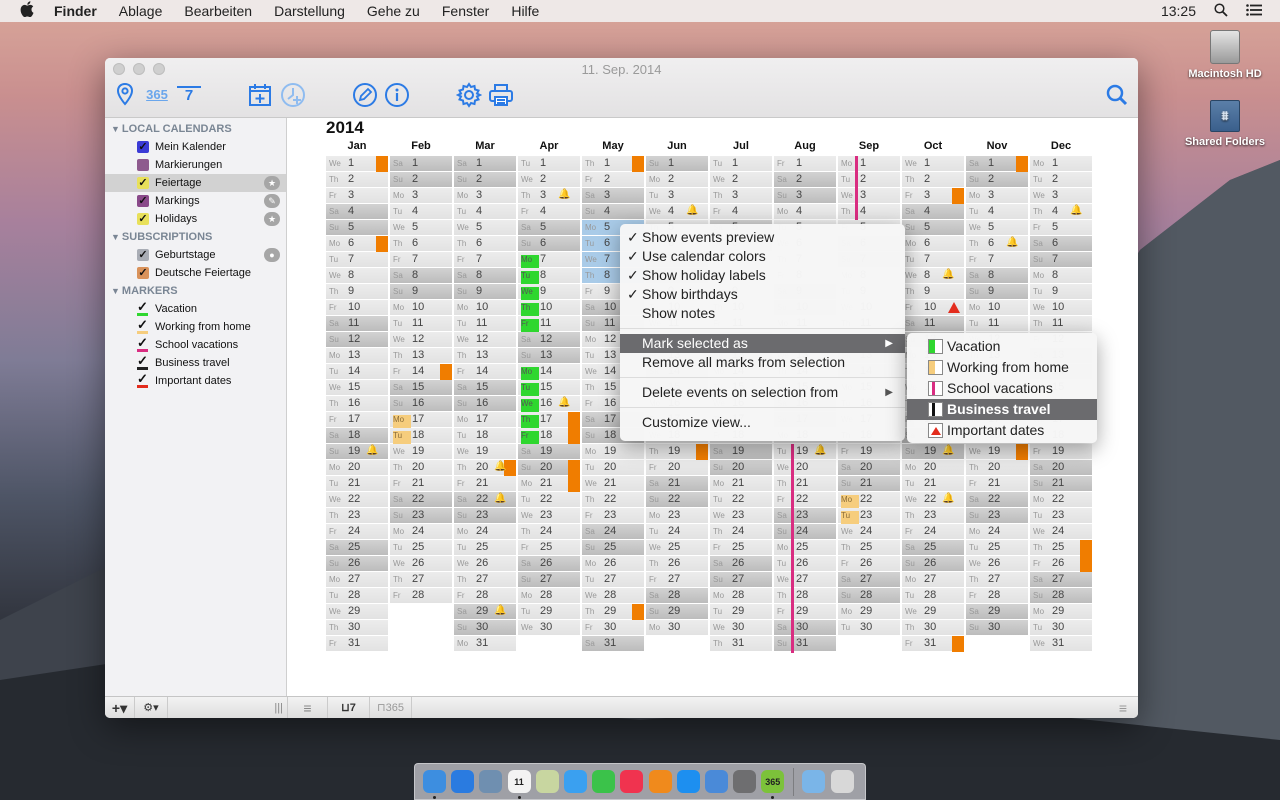  What do you see at coordinates (660, 781) in the screenshot?
I see `dock-app-ibooks` at bounding box center [660, 781].